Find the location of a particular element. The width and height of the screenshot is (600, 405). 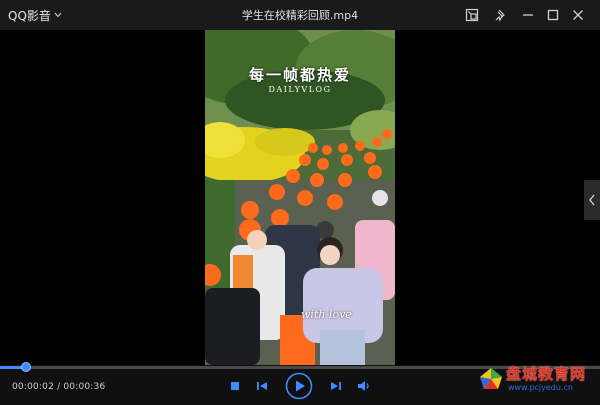

previous-button is located at coordinates (262, 386).